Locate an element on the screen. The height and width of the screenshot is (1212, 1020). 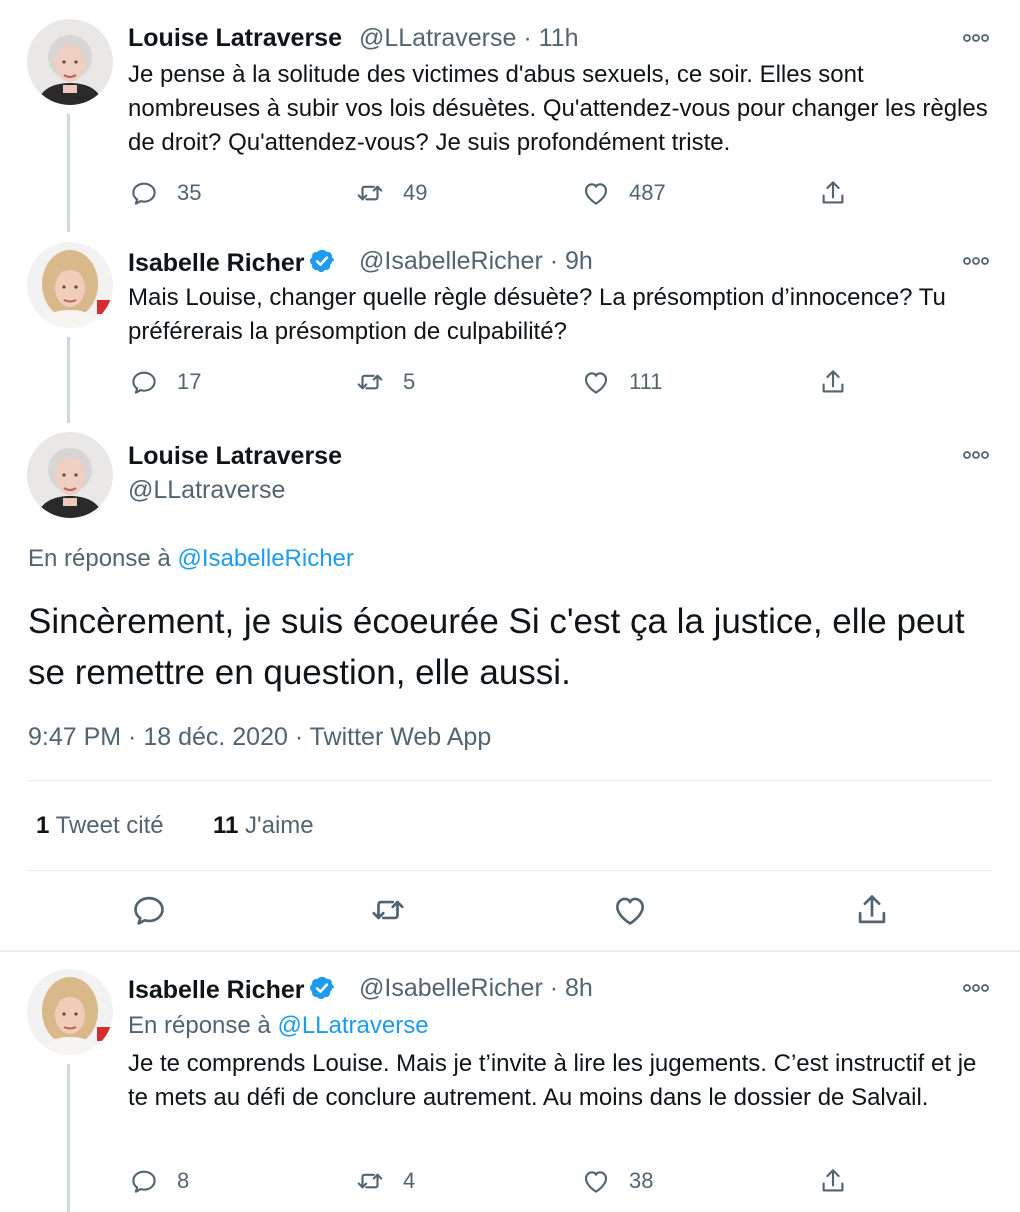
tweet-time: 9h is located at coordinates (579, 261).